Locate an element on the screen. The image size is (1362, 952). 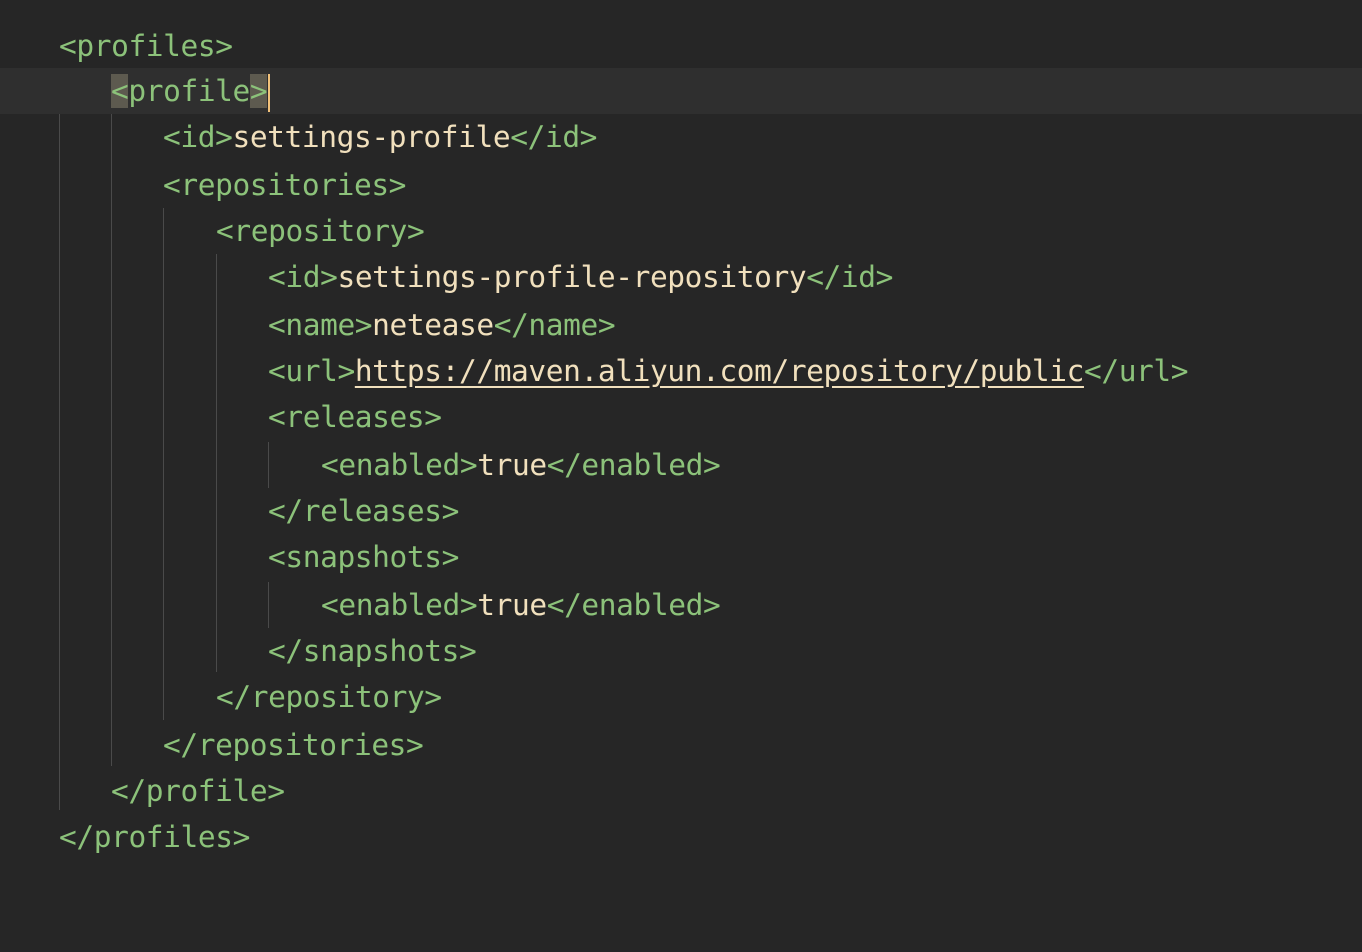
code-line-current: <profile> is located at coordinates (681, 91).